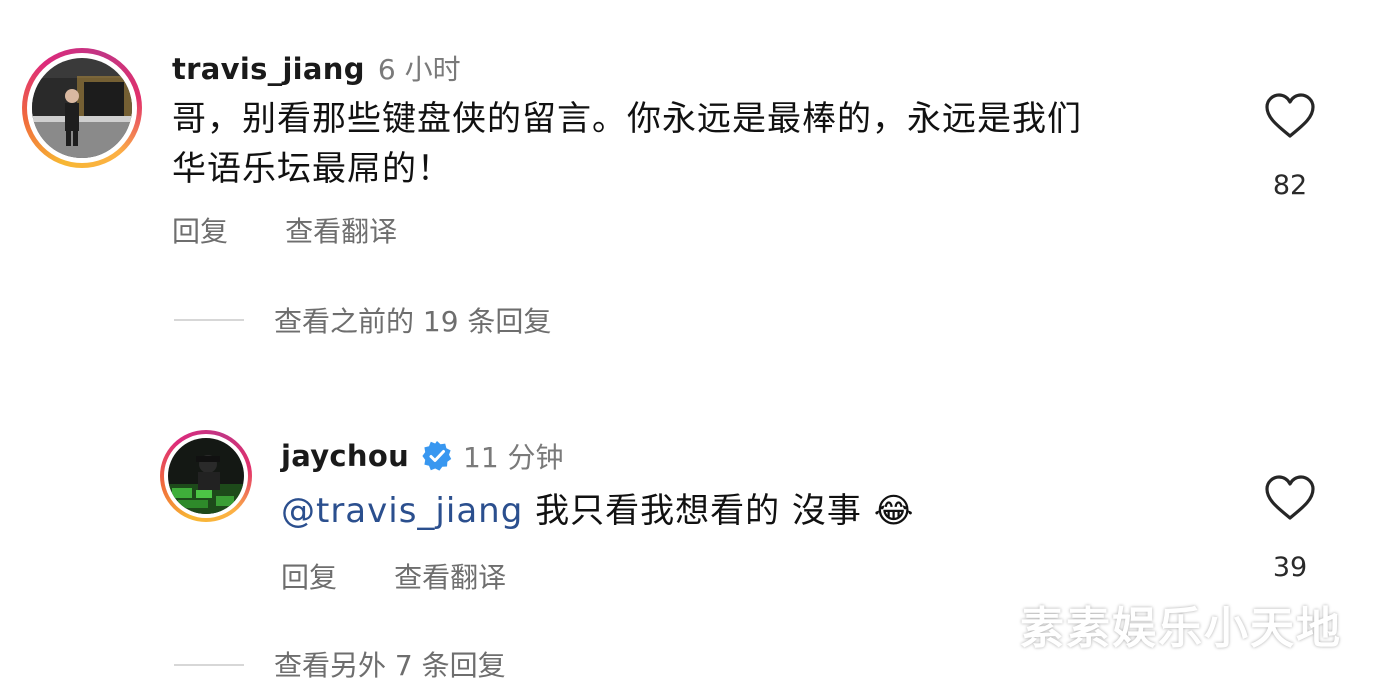  I want to click on verified-badge-icon, so click(437, 456).